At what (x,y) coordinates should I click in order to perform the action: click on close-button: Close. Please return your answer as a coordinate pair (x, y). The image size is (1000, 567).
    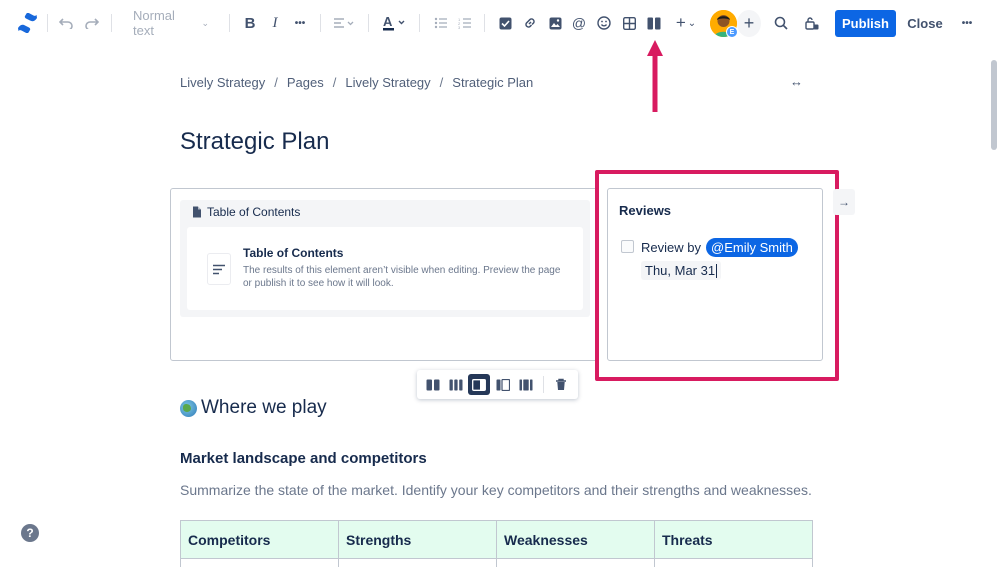
    Looking at the image, I should click on (925, 23).